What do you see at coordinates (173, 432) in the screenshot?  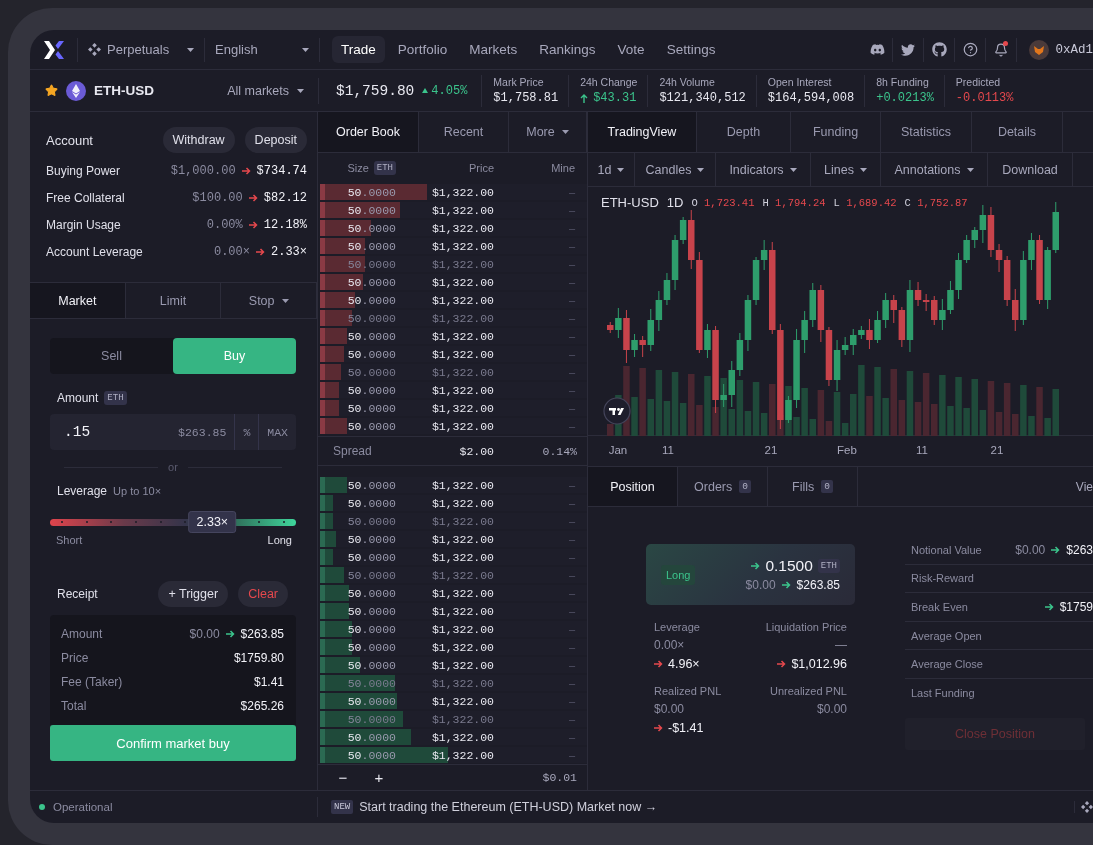 I see `amount-field: .15 $263.85 % MAX` at bounding box center [173, 432].